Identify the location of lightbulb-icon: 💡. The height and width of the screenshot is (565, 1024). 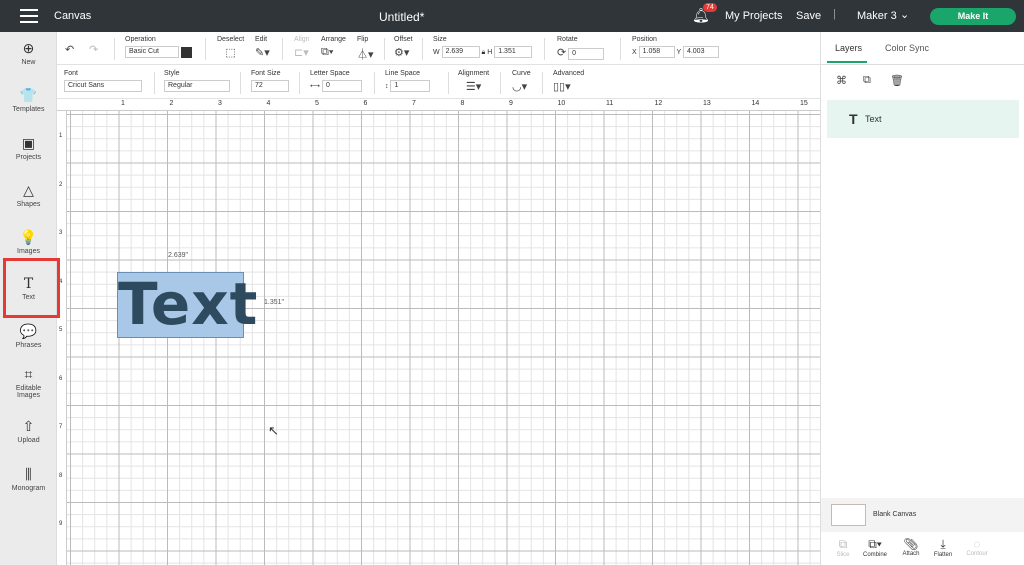
(28, 237).